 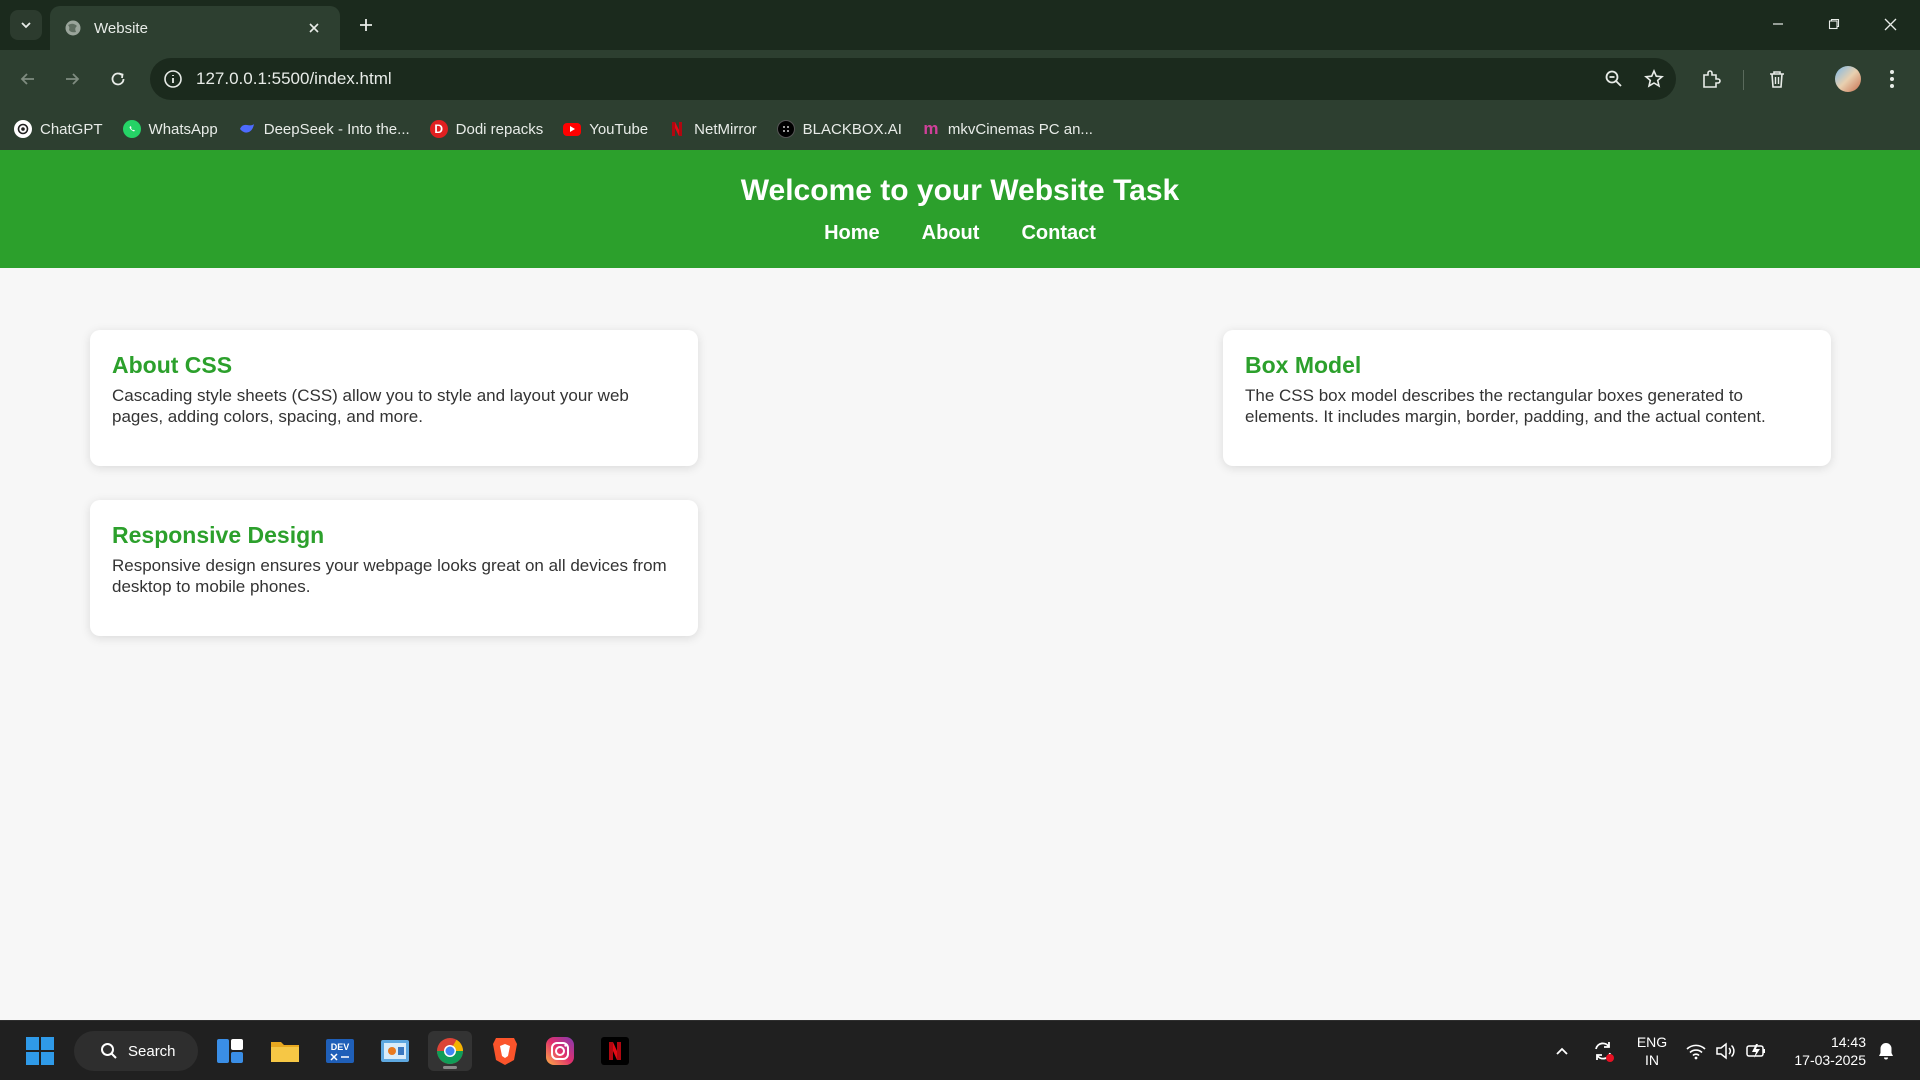 I want to click on bookmark-whatsapp: WhatsApp, so click(x=170, y=129).